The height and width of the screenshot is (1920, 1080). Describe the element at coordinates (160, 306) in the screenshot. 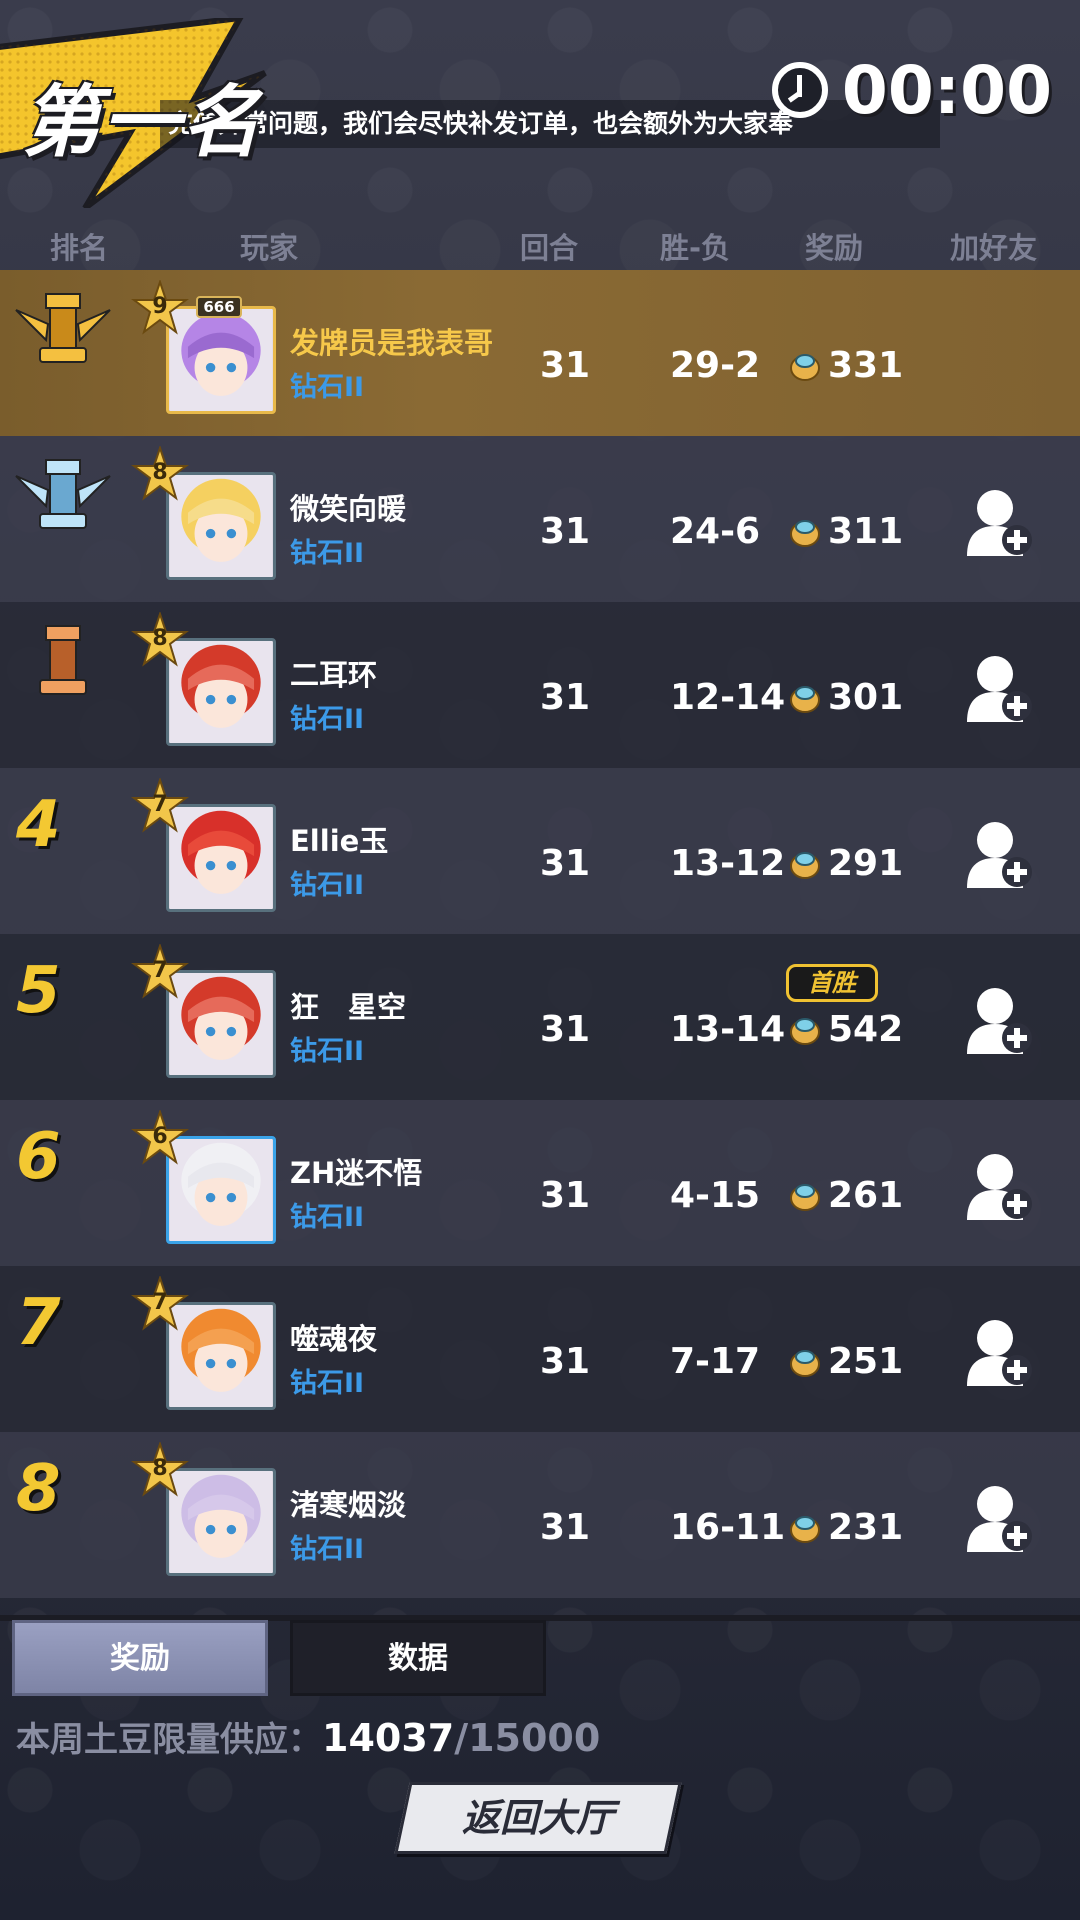

I see `level-value: 9` at that location.